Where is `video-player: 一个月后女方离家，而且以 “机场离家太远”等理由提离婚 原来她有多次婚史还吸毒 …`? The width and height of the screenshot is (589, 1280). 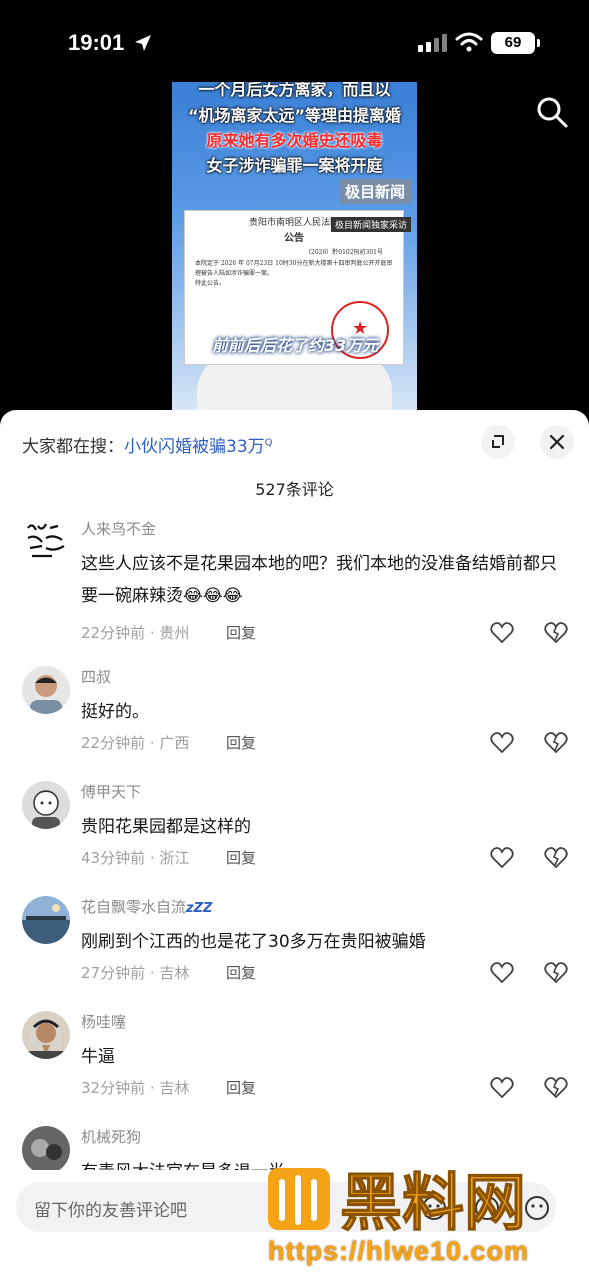
video-player: 一个月后女方离家，而且以 “机场离家太远”等理由提离婚 原来她有多次婚史还吸毒 … is located at coordinates (294, 247).